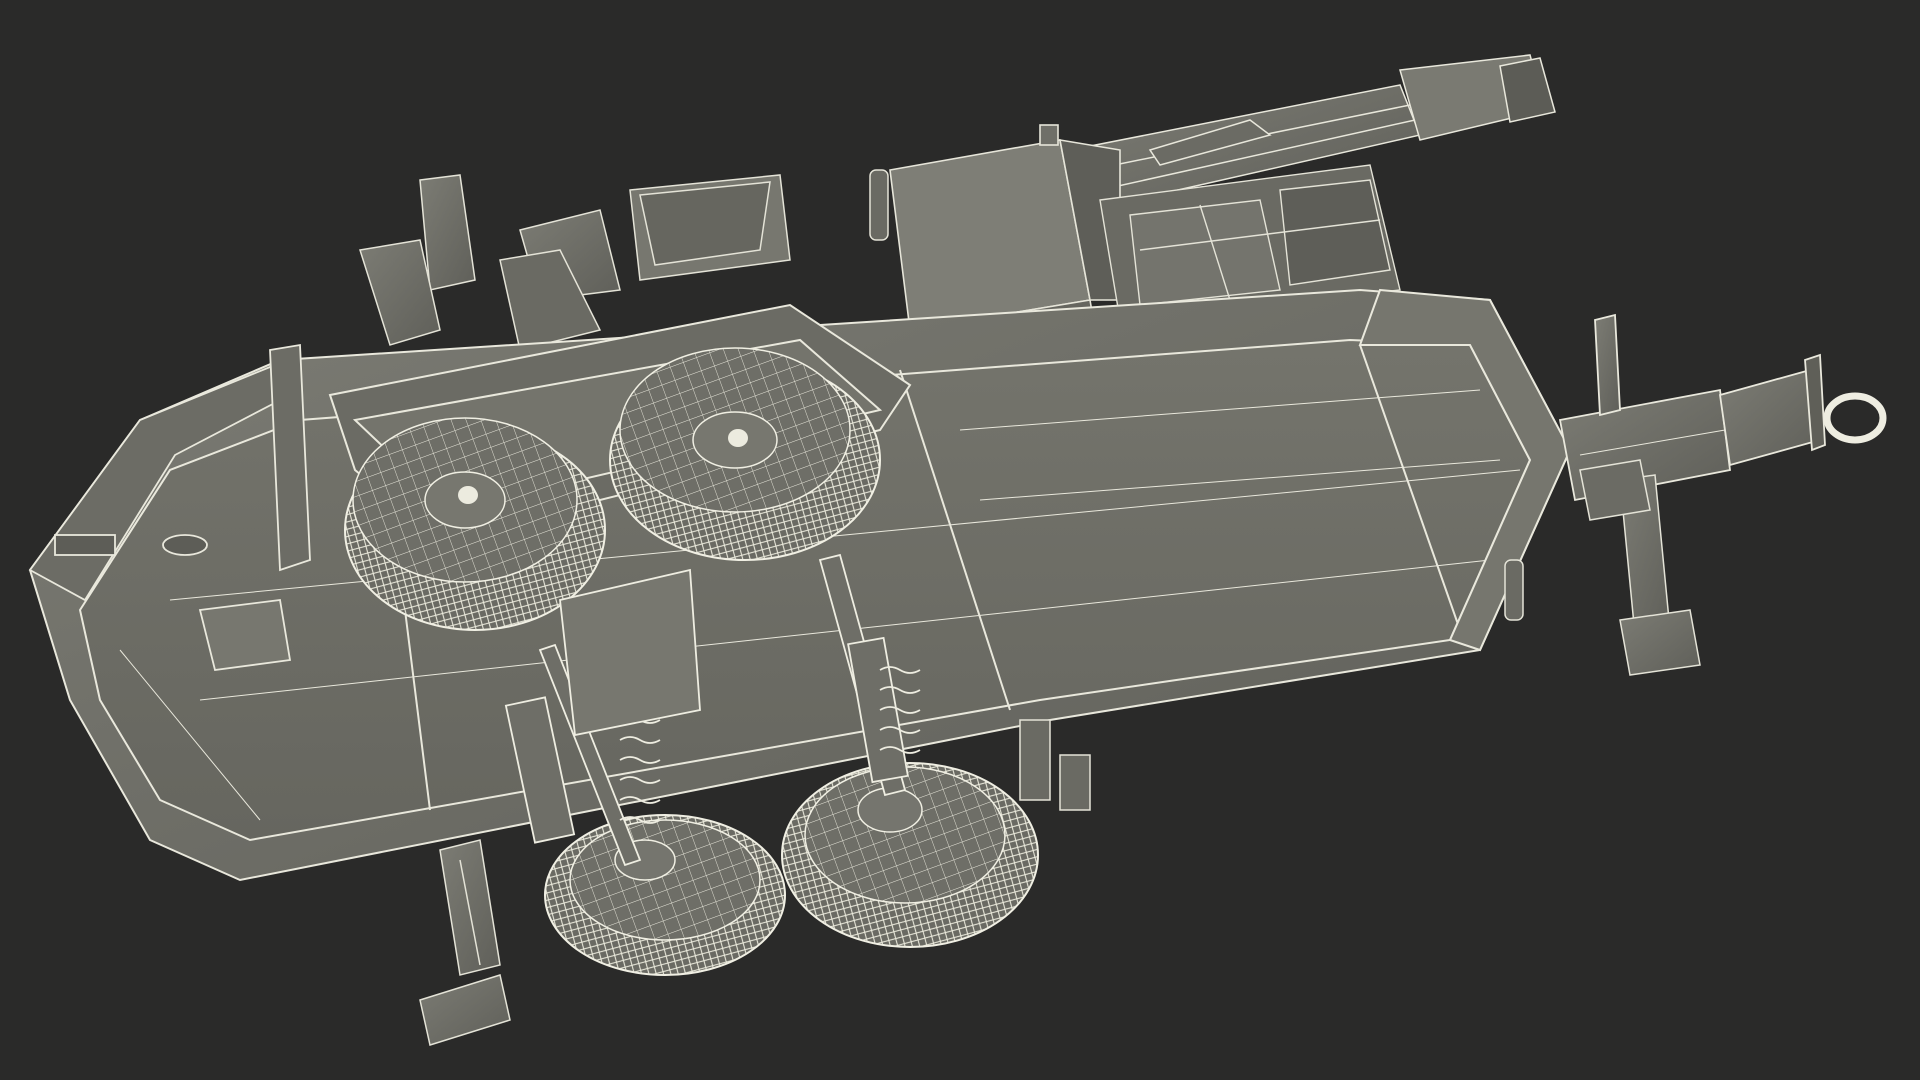  What do you see at coordinates (1640, 567) in the screenshot?
I see `front-stabilizer-leg` at bounding box center [1640, 567].